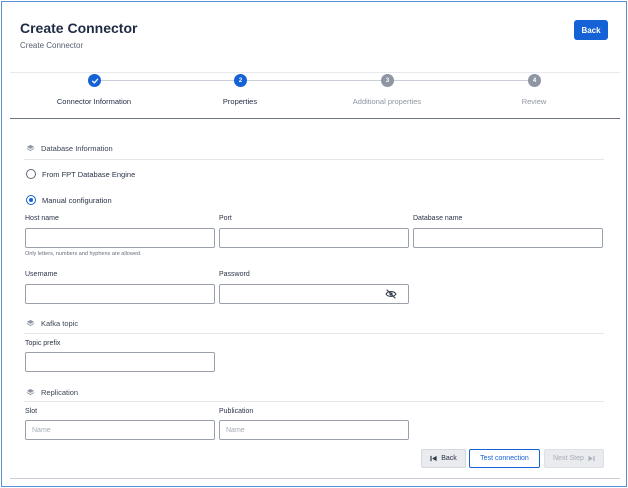 The width and height of the screenshot is (628, 488). I want to click on database-name-label: Database name, so click(438, 218).